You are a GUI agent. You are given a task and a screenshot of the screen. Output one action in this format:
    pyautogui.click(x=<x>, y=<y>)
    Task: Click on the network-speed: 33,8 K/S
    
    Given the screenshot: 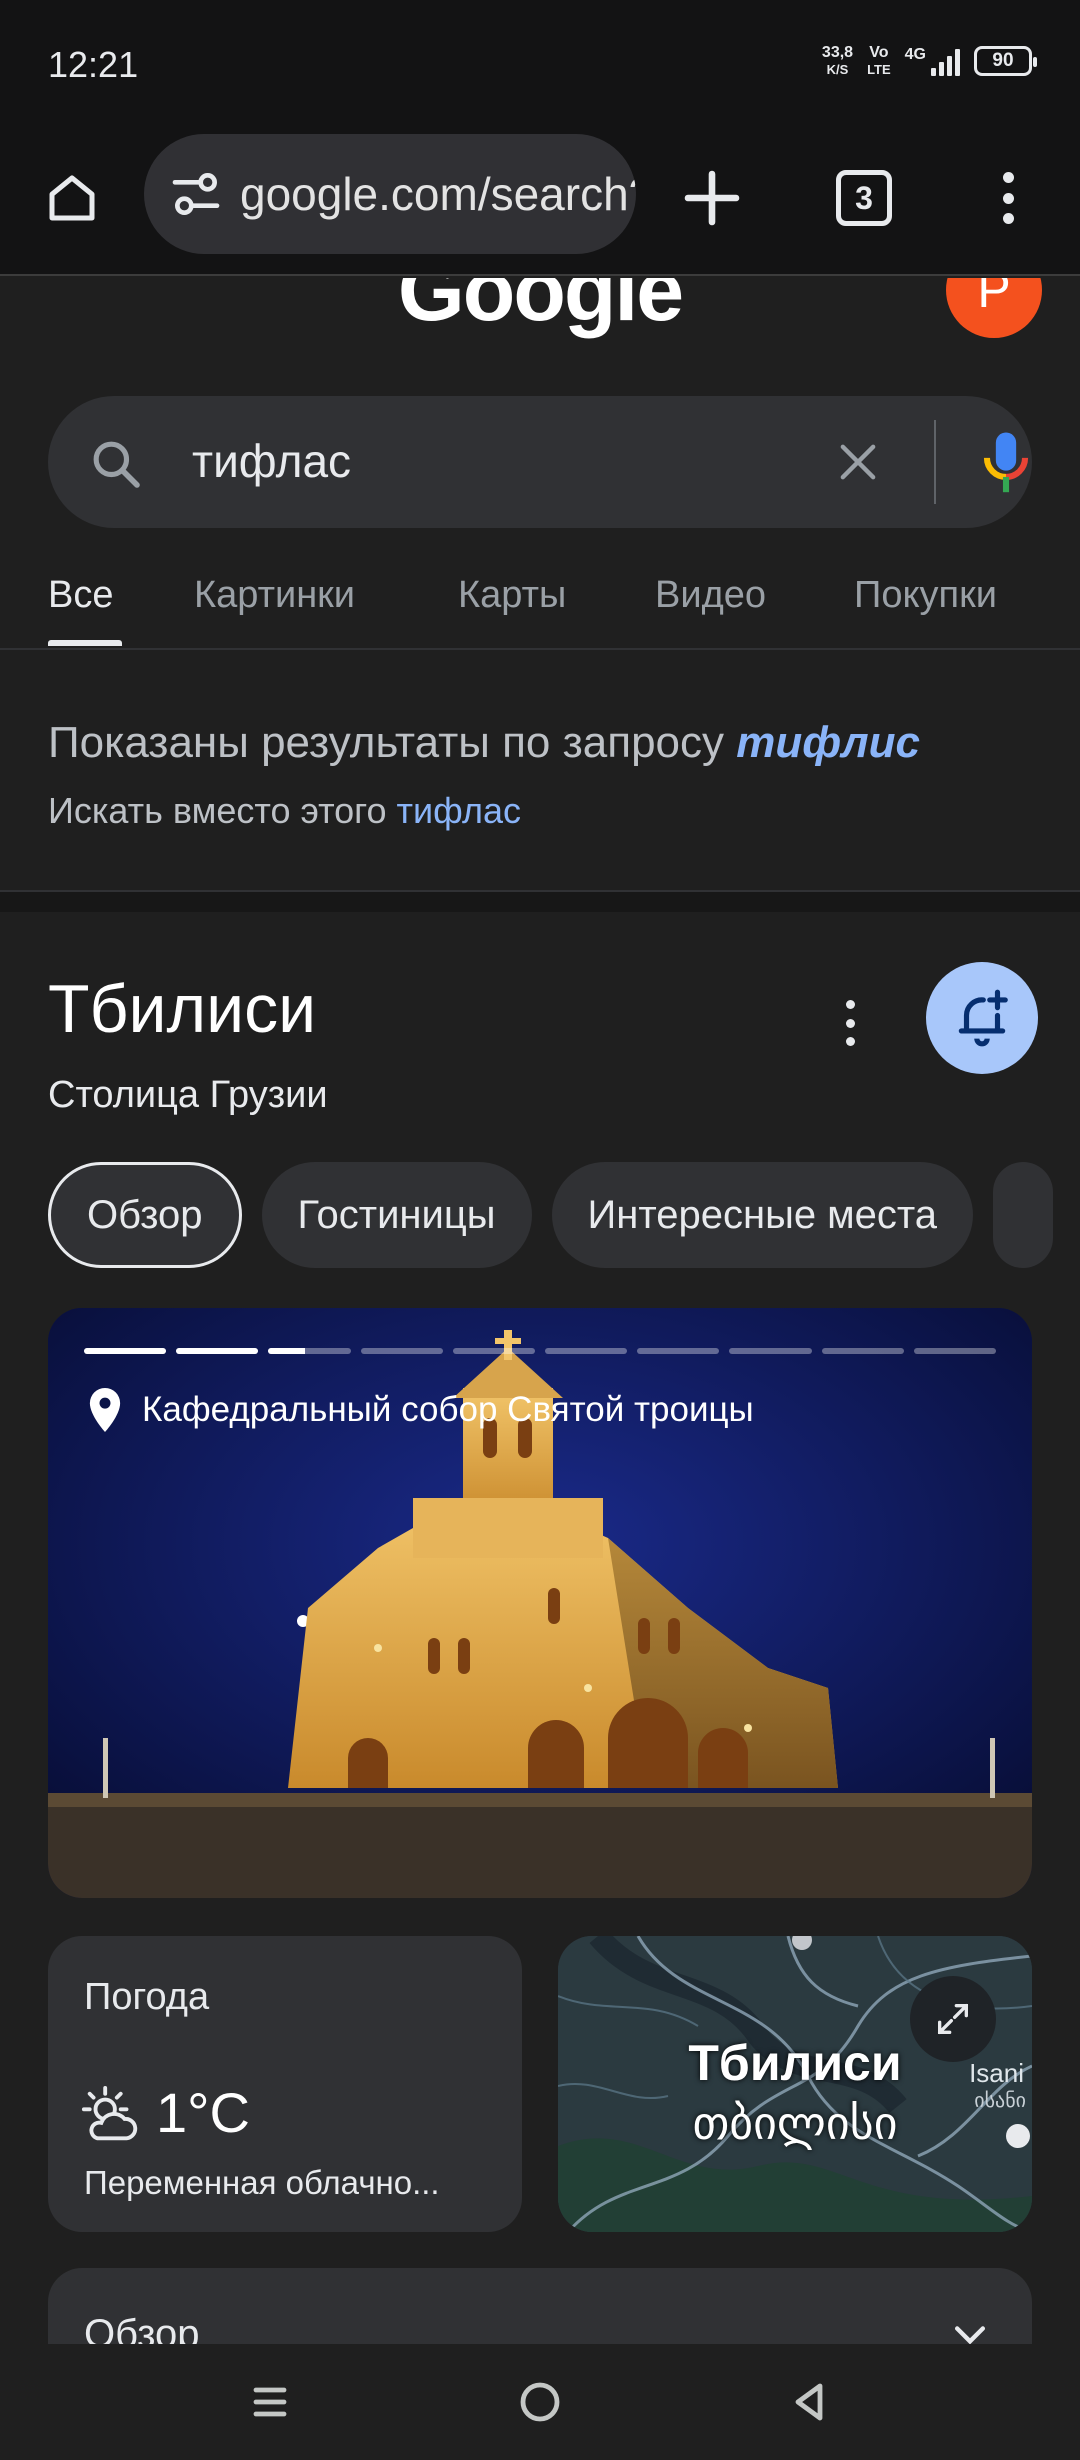 What is the action you would take?
    pyautogui.click(x=837, y=61)
    